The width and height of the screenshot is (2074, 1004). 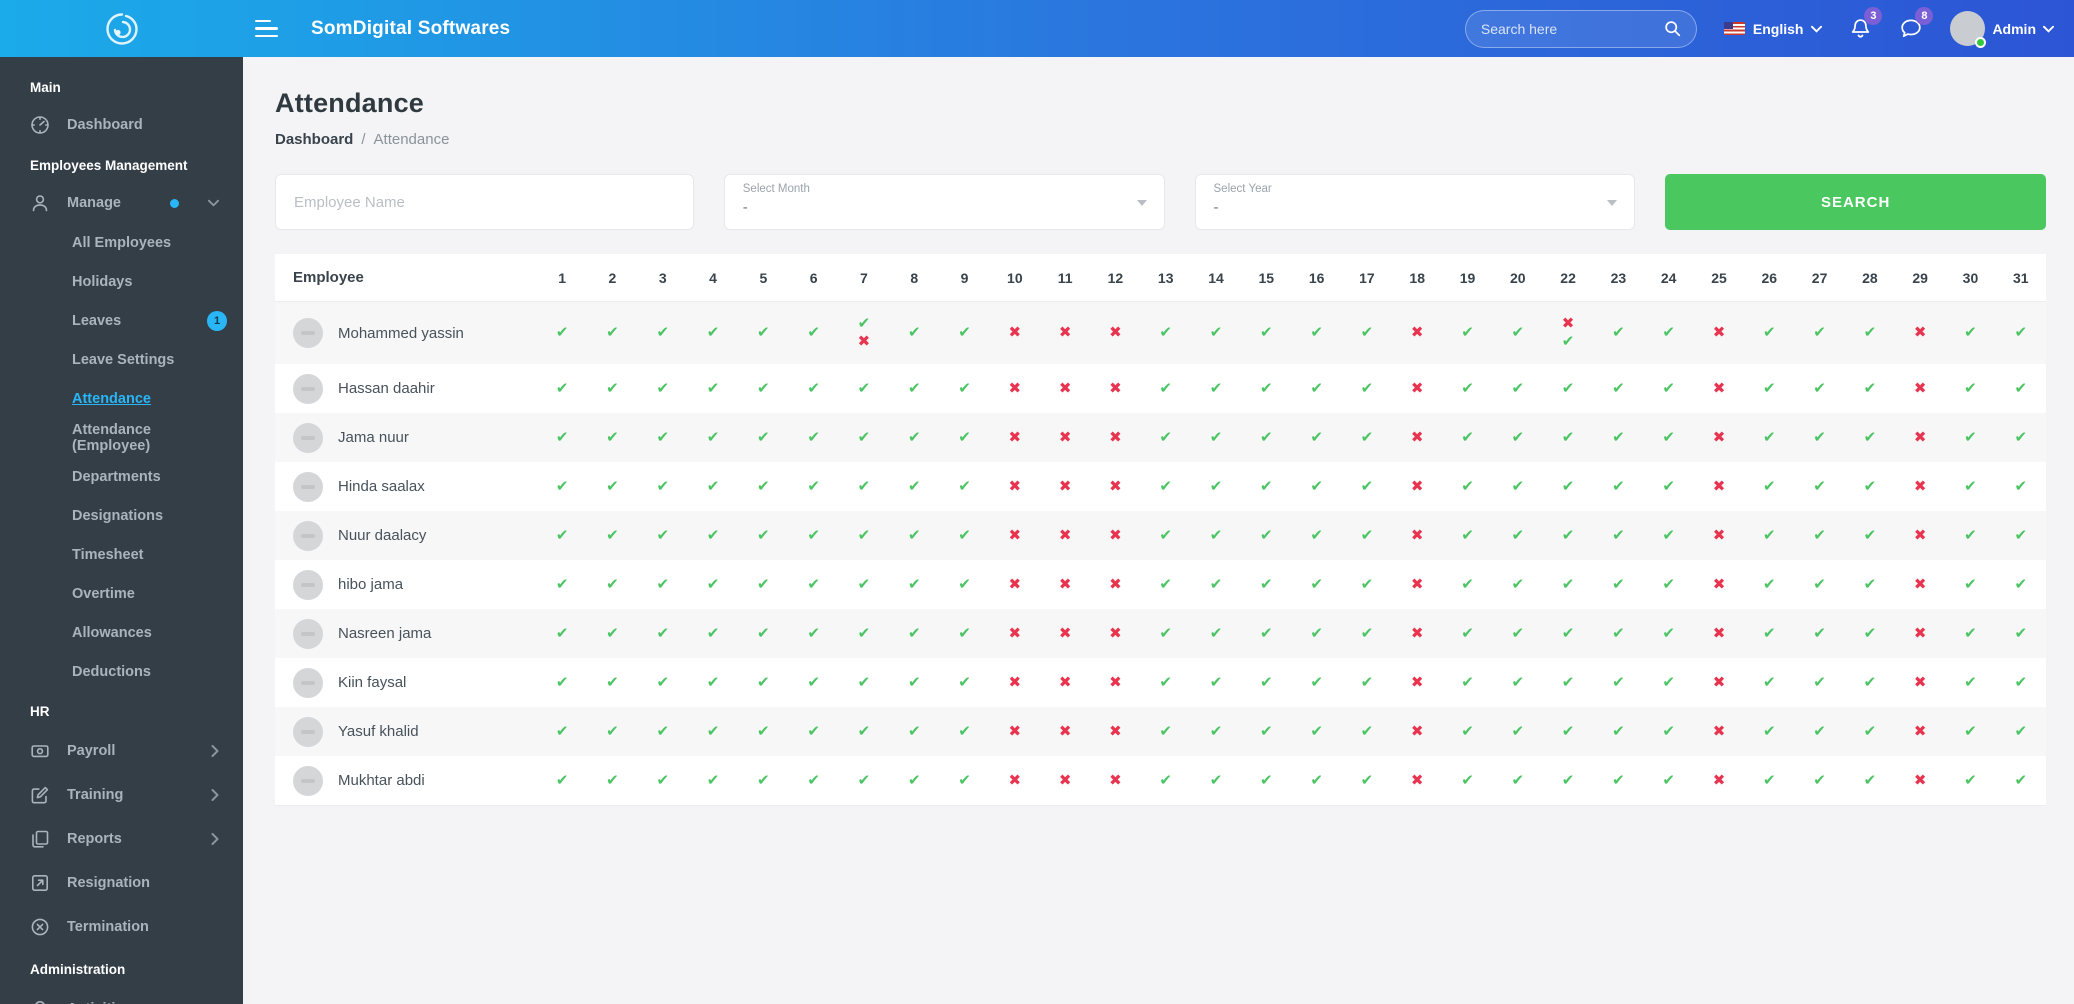 I want to click on employee-name: Jama nuur, so click(x=373, y=437).